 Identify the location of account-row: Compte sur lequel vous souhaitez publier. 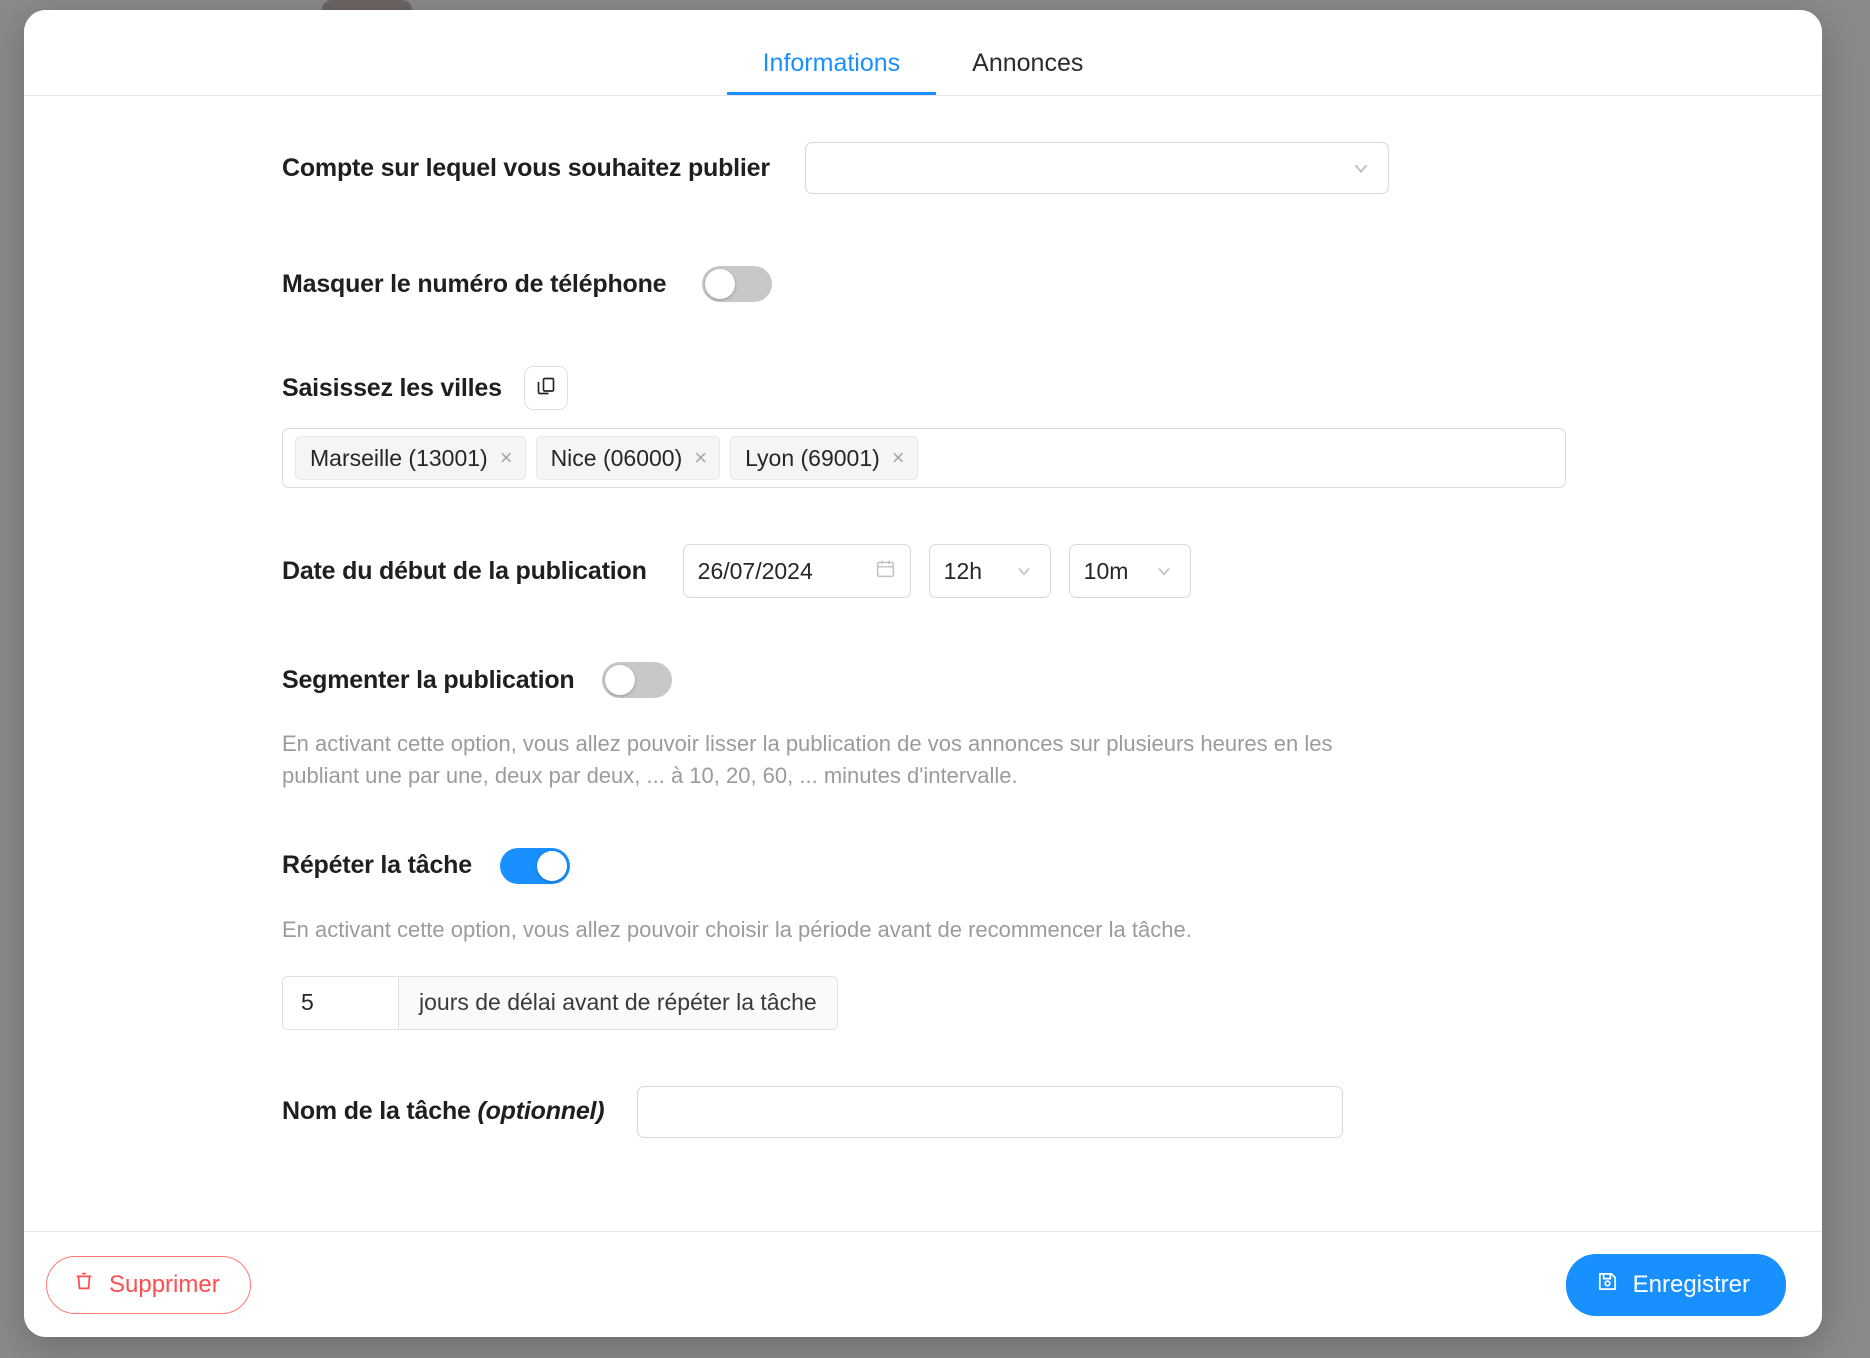
(923, 168).